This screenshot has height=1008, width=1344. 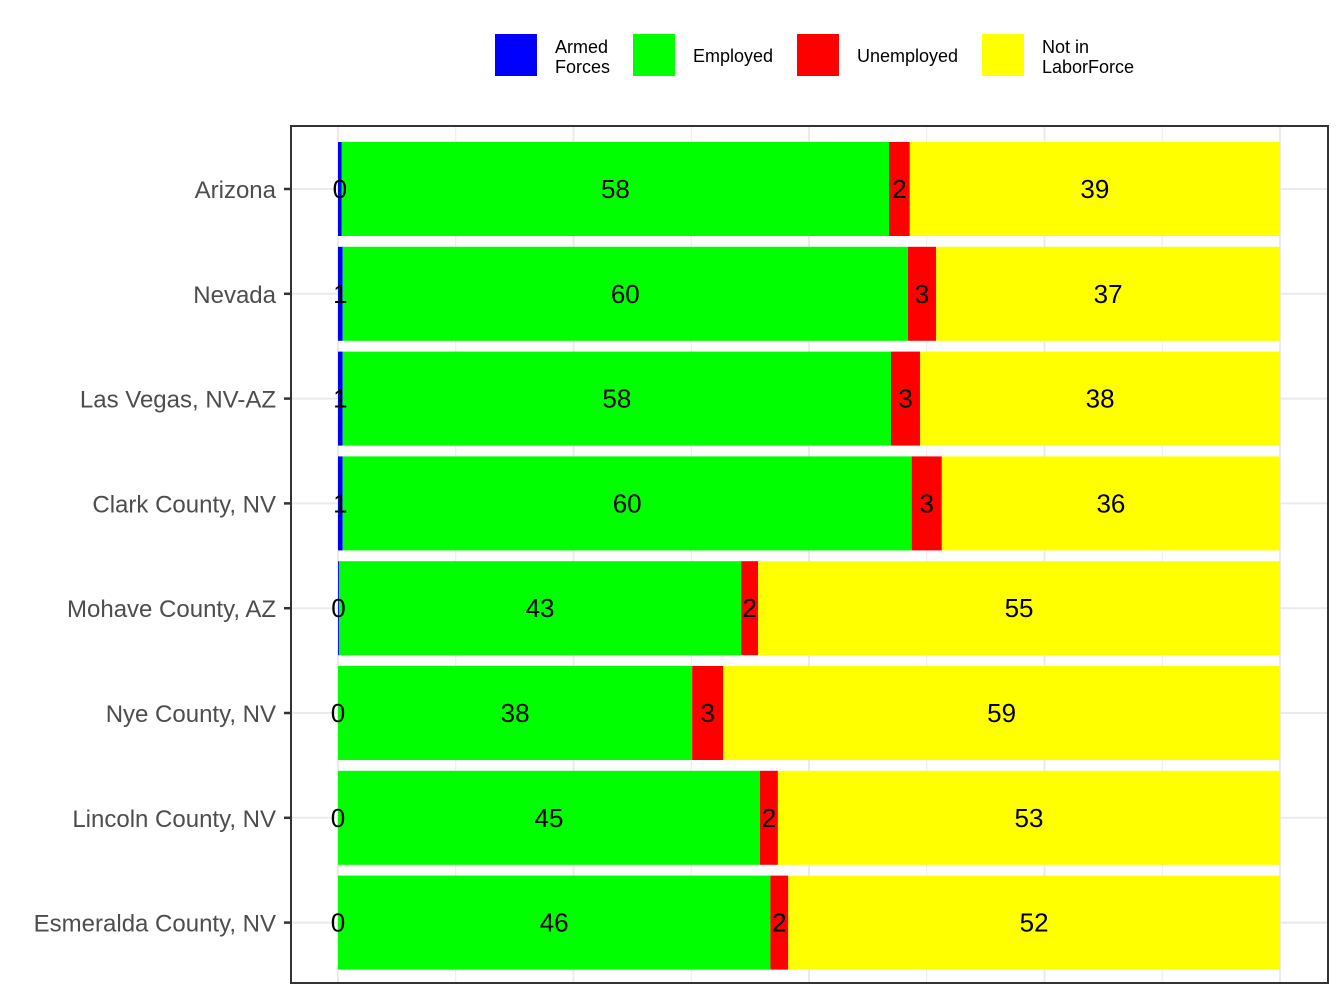 What do you see at coordinates (1034, 923) in the screenshot?
I see `data-label: 52` at bounding box center [1034, 923].